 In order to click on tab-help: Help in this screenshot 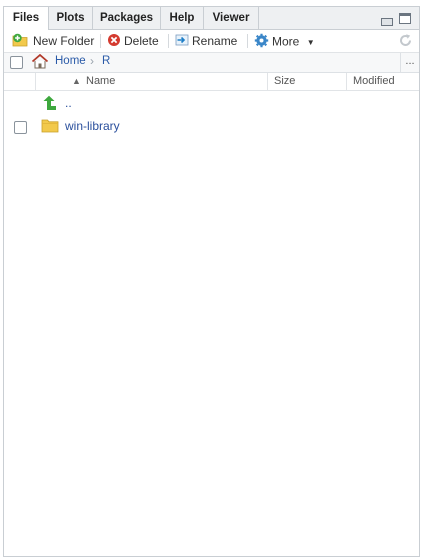, I will do `click(182, 18)`.